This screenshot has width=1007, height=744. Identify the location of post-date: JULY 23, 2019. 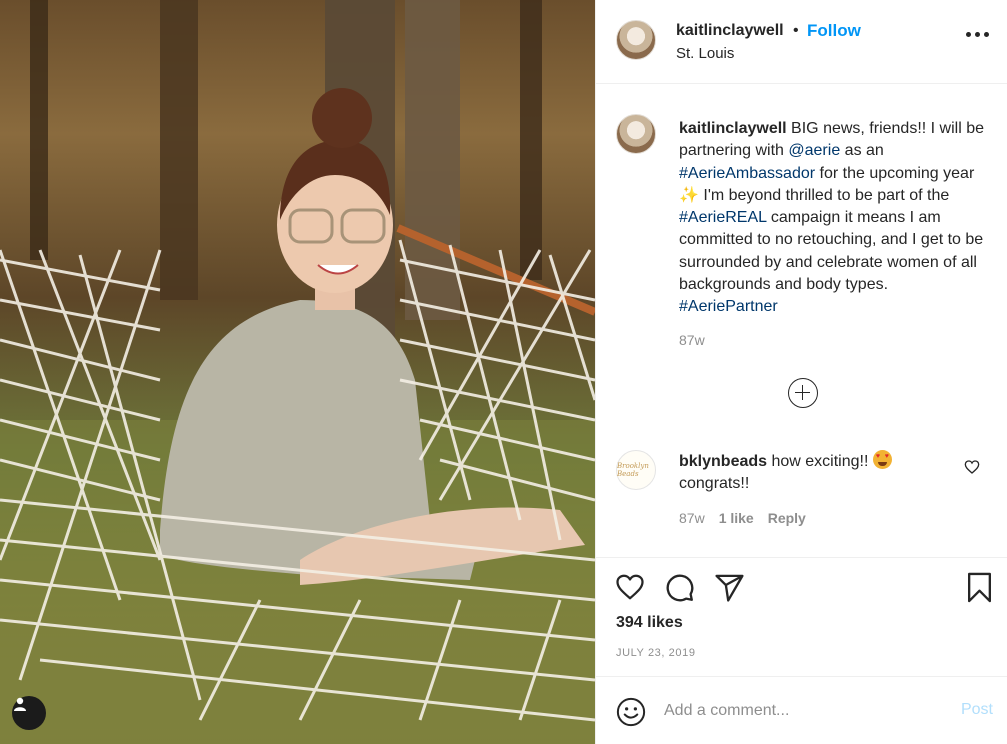
(656, 653).